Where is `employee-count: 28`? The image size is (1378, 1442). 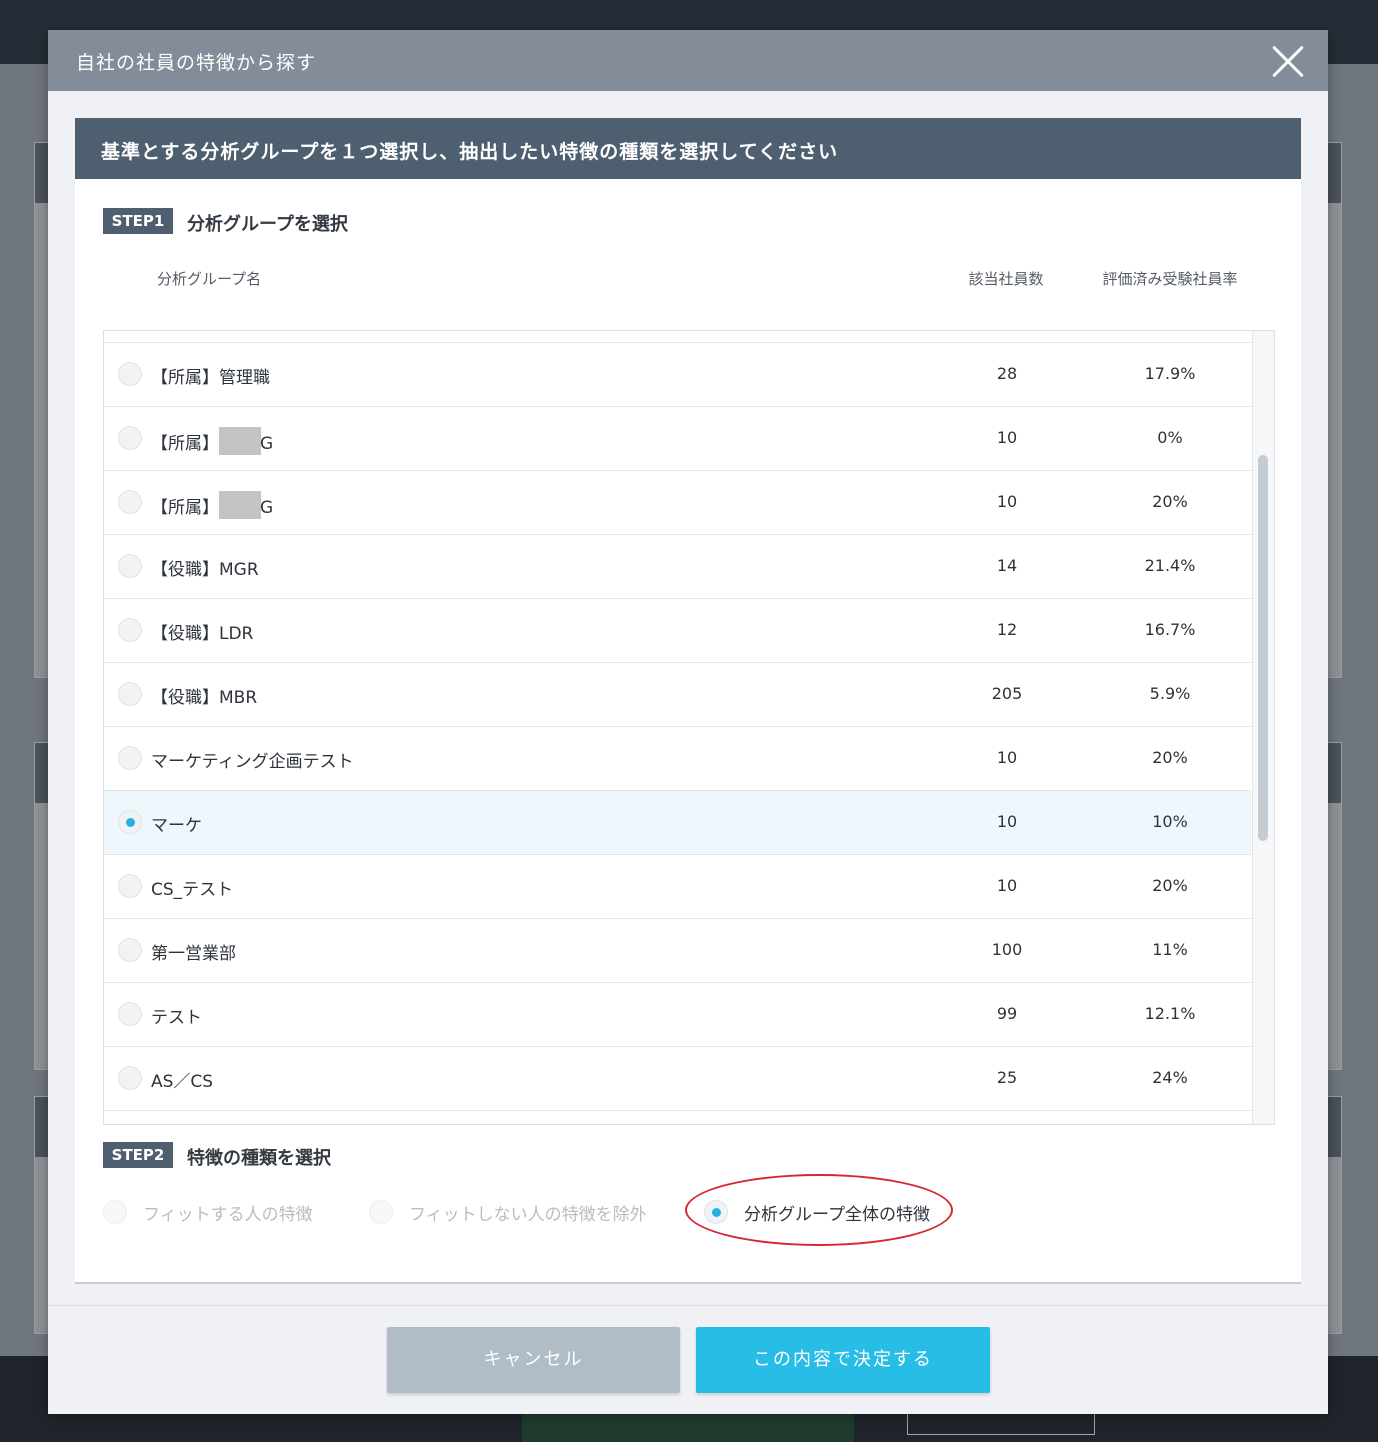
employee-count: 28 is located at coordinates (1007, 373).